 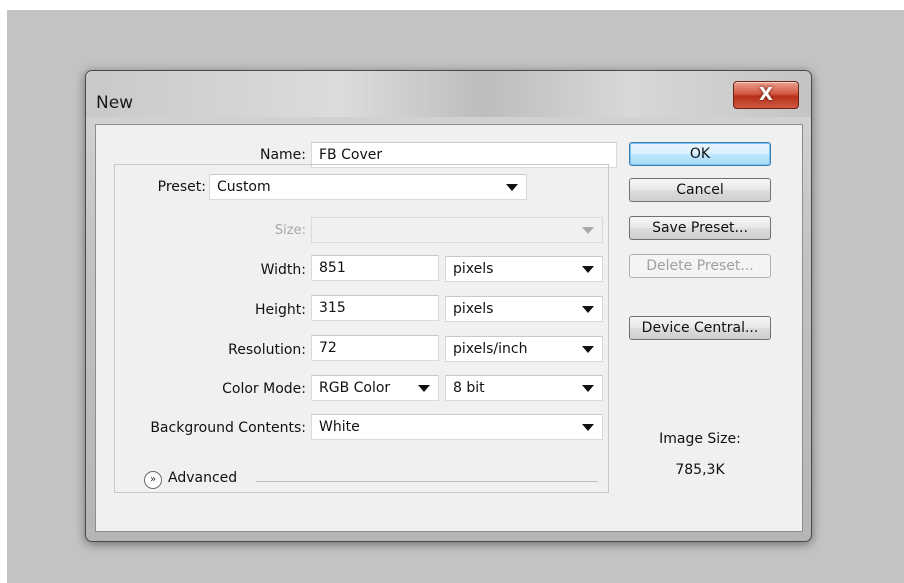 What do you see at coordinates (524, 309) in the screenshot?
I see `height-unit-select: pixels` at bounding box center [524, 309].